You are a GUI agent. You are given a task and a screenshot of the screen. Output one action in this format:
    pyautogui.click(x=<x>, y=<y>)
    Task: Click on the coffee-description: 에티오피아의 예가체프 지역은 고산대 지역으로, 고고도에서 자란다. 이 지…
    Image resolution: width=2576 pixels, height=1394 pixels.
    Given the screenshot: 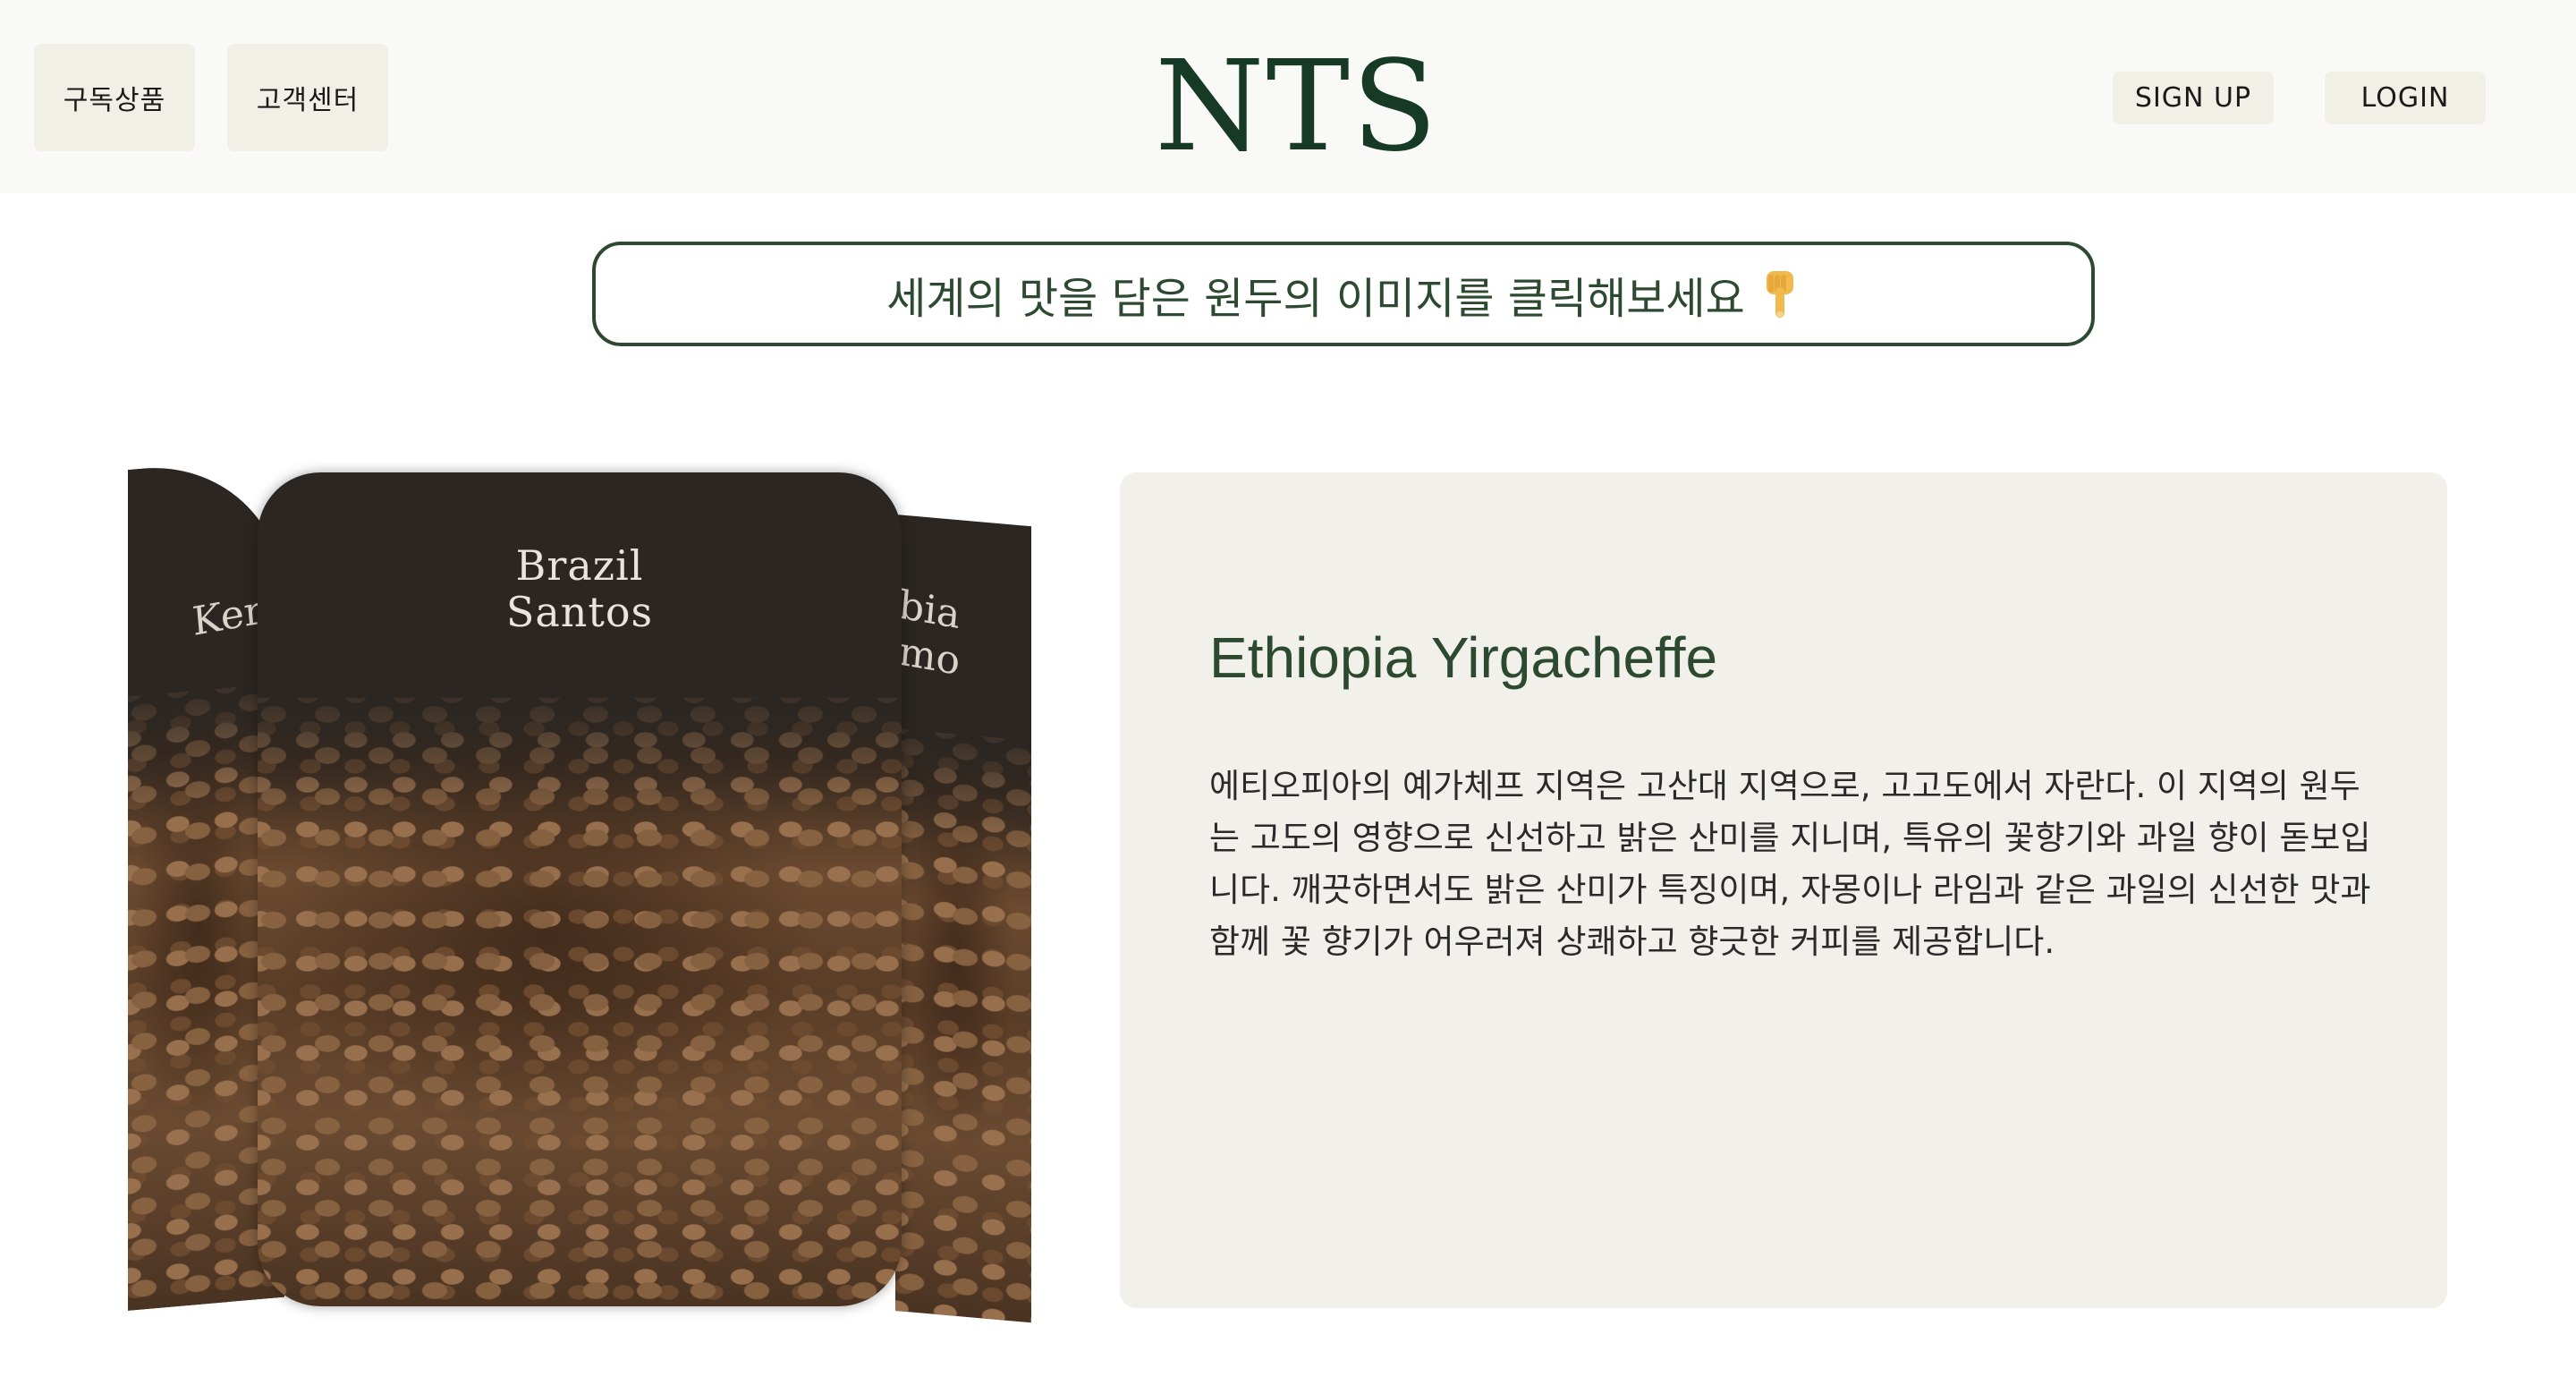 What is the action you would take?
    pyautogui.click(x=1790, y=864)
    